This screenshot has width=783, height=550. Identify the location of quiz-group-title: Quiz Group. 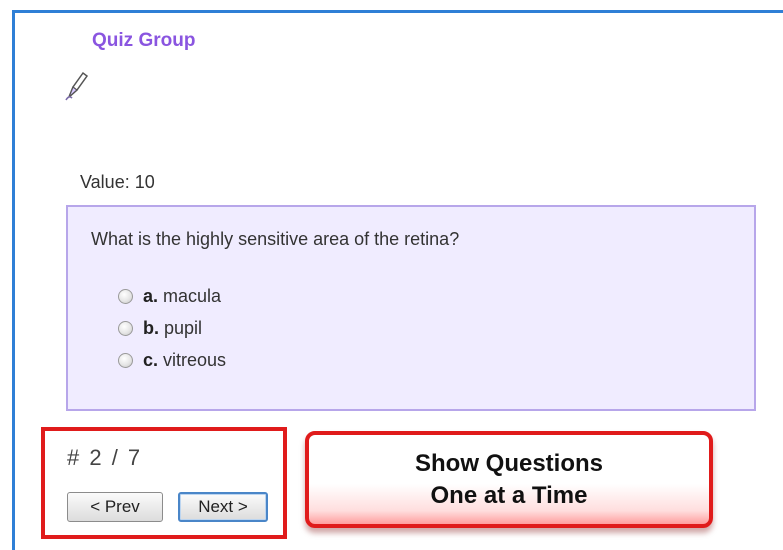
(144, 40).